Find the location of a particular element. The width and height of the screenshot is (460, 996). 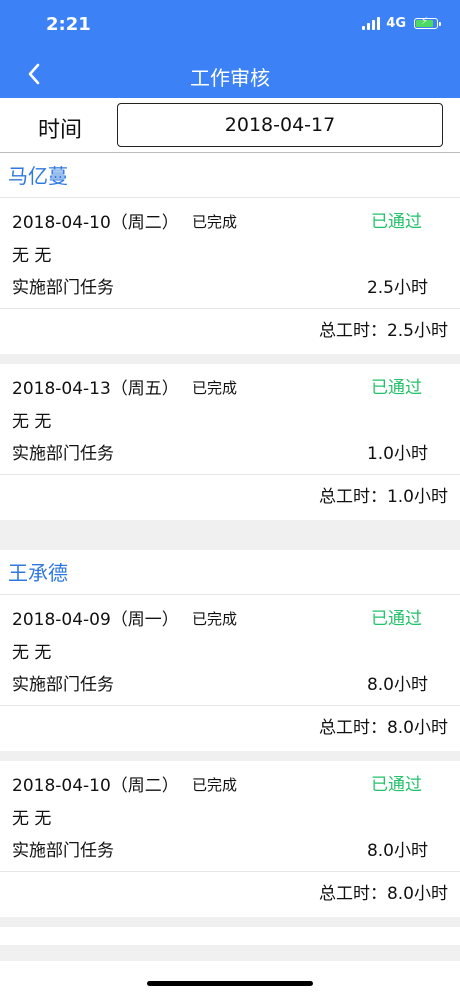

record-details: 2018-04-10（周二） 已完成 已通过无 无实施部门任务 2.5小时 is located at coordinates (230, 253).